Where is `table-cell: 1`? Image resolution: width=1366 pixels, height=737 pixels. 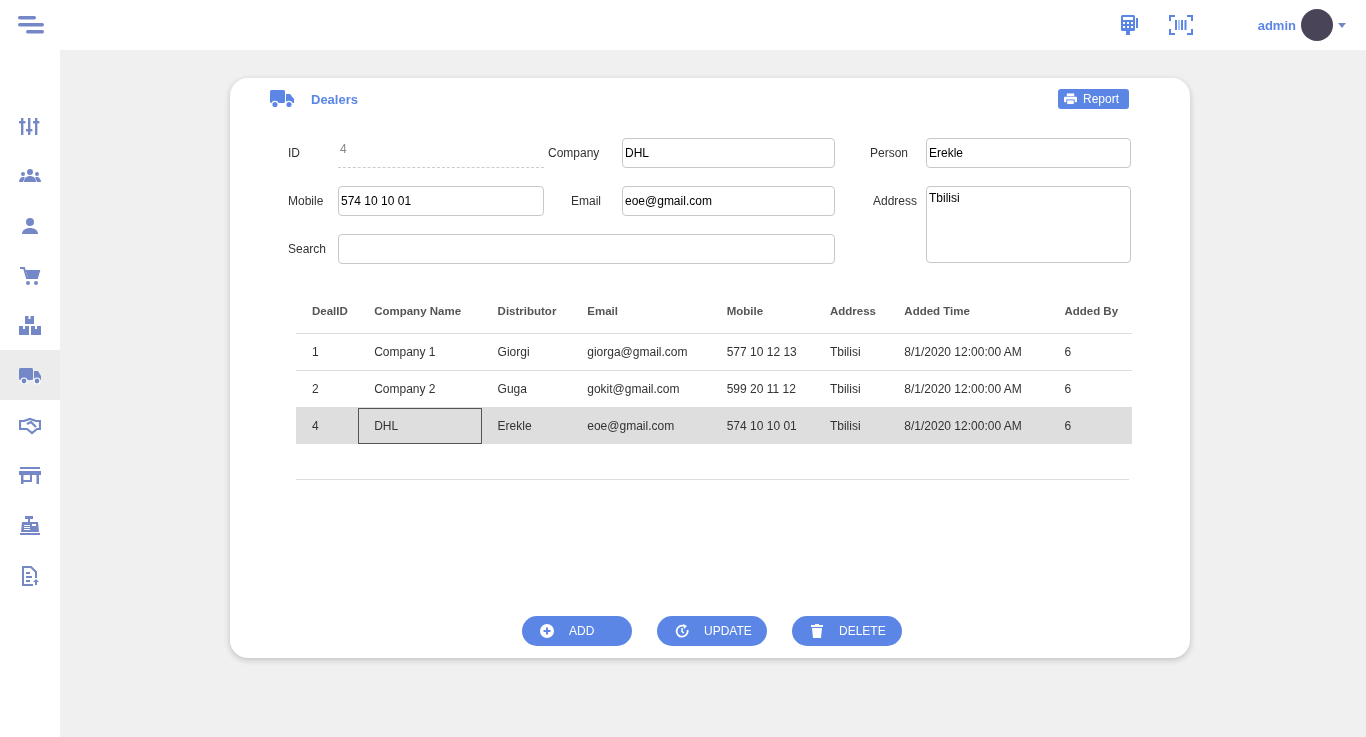
table-cell: 1 is located at coordinates (327, 352).